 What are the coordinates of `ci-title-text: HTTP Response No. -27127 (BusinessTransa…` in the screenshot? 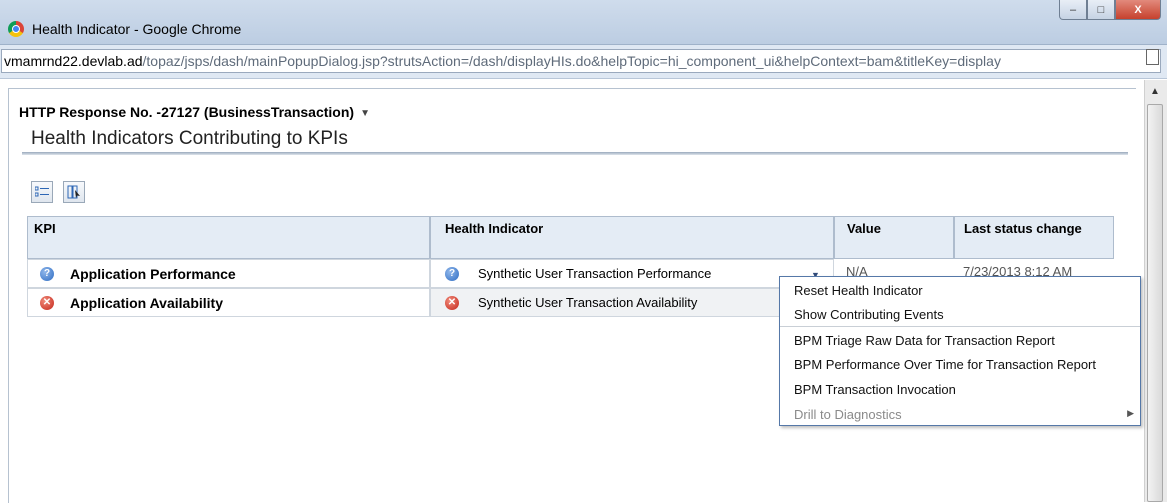 It's located at (187, 112).